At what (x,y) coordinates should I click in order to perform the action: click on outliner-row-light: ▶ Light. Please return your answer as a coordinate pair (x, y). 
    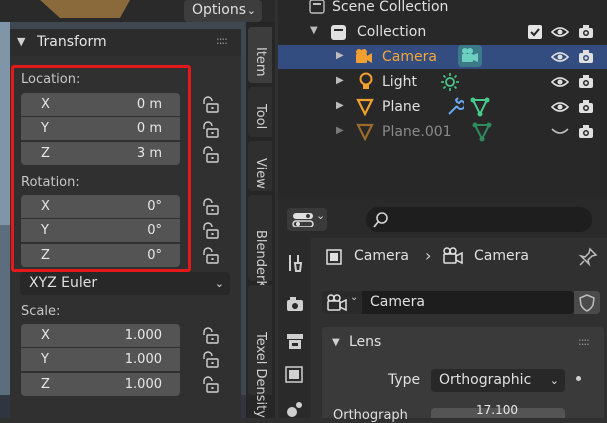
    Looking at the image, I should click on (442, 82).